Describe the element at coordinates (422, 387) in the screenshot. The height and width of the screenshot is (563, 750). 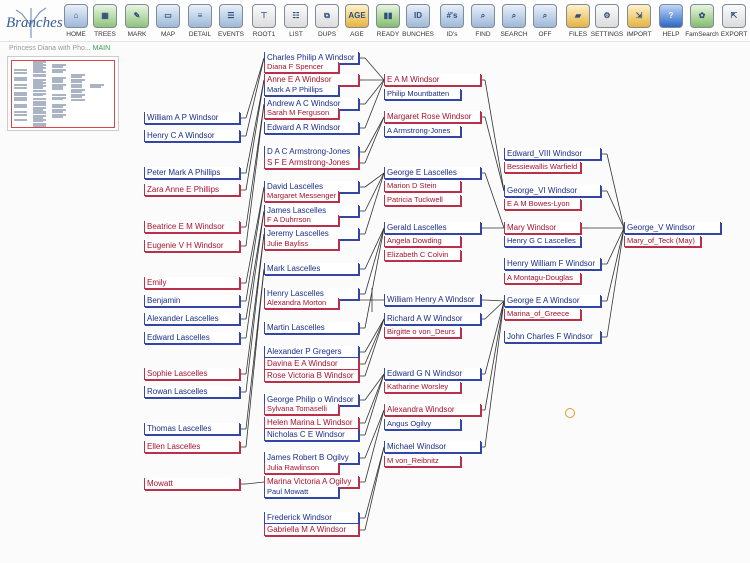
I see `person-box: Katharine Worsley` at that location.